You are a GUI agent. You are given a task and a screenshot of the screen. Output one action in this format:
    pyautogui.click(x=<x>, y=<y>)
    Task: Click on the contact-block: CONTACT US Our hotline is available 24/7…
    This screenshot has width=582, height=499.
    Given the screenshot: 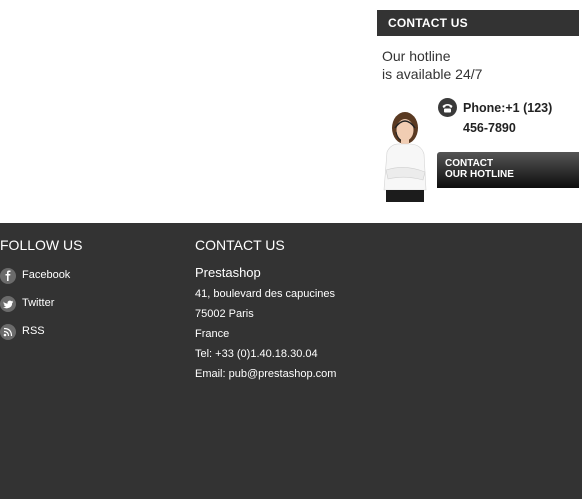 What is the action you would take?
    pyautogui.click(x=478, y=110)
    